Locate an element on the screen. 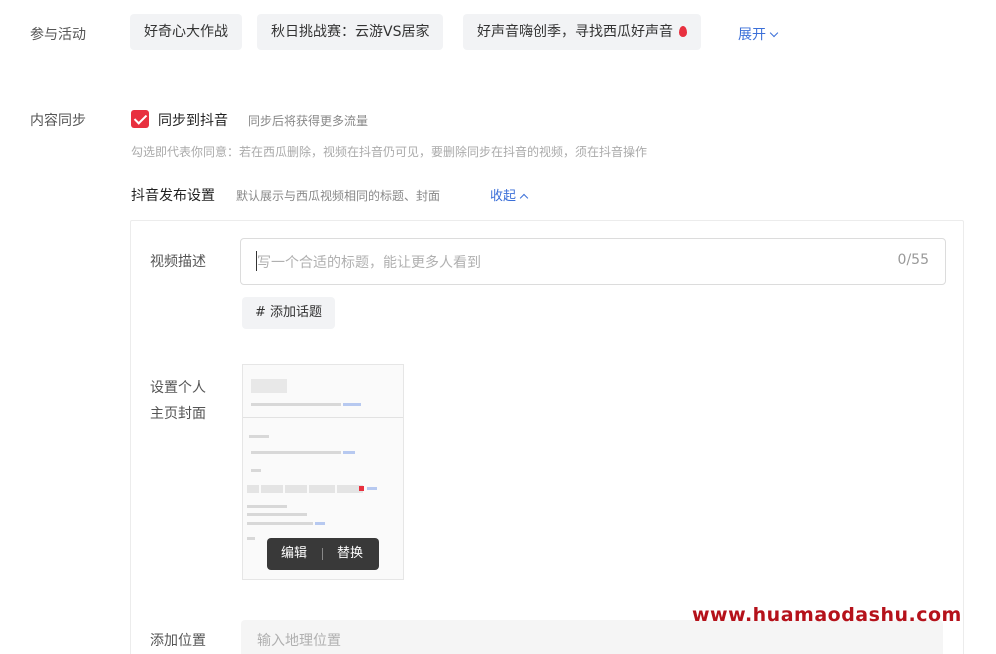 The height and width of the screenshot is (654, 996). sync-label: 内容同步 is located at coordinates (58, 121).